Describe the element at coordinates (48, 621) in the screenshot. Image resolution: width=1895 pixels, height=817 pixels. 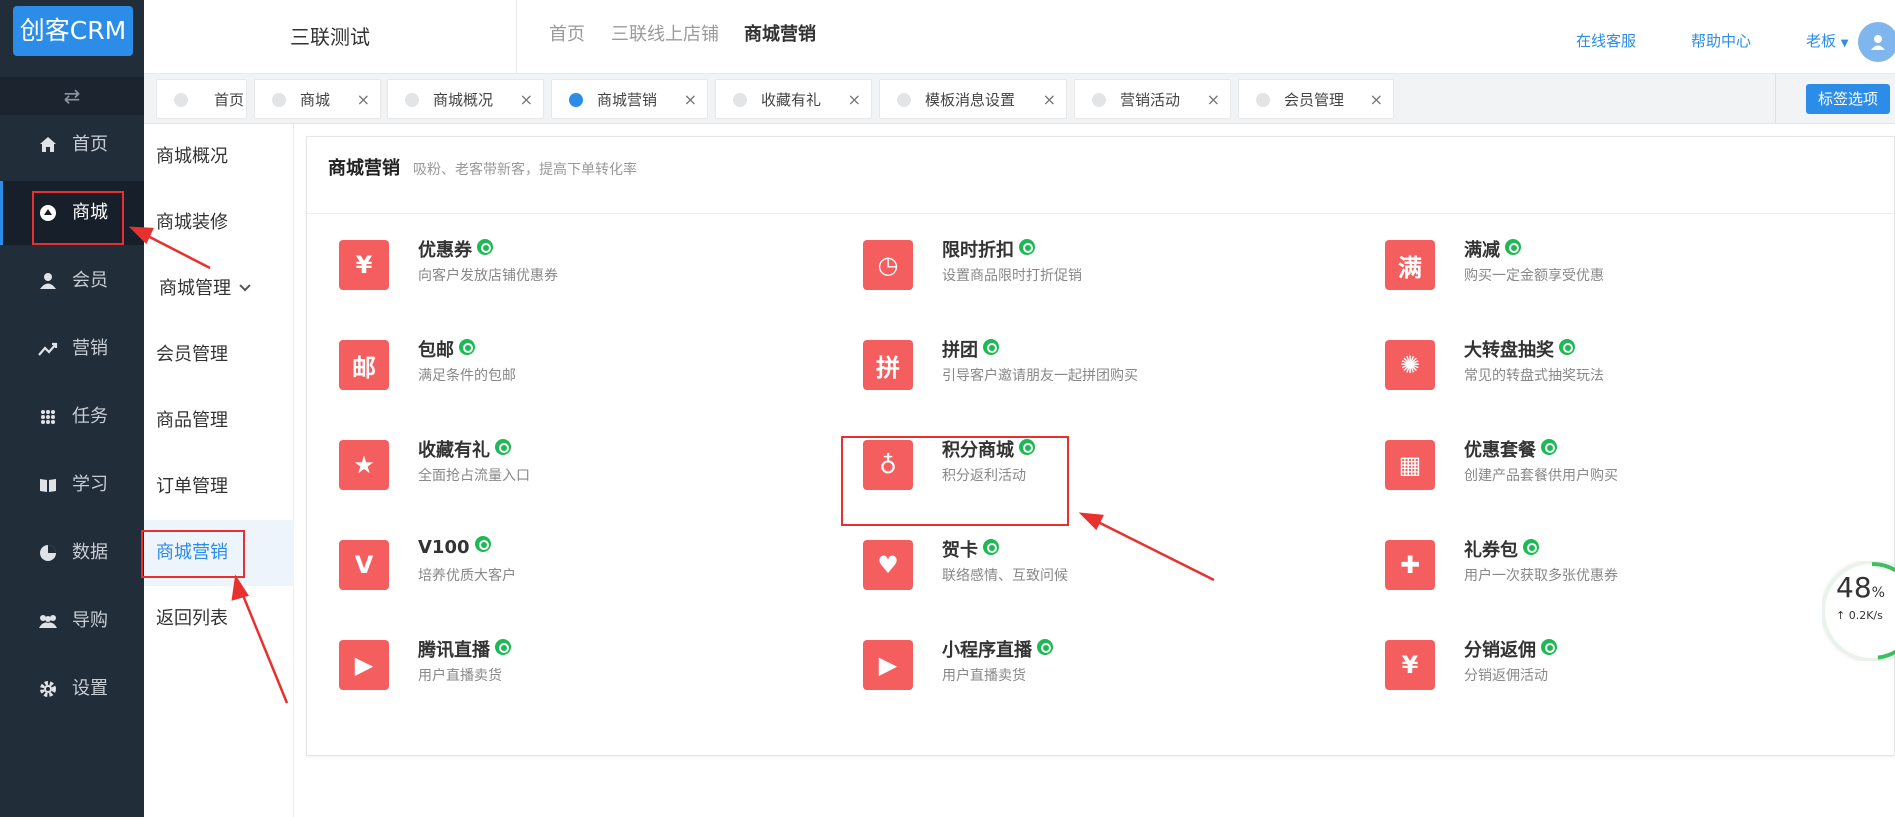
I see `group-icon` at that location.